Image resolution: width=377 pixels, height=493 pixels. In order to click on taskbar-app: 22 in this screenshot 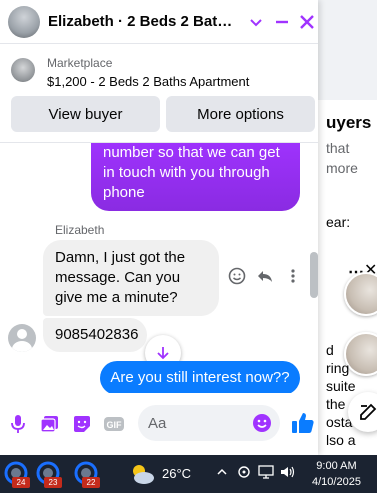, I will do `click(86, 474)`.